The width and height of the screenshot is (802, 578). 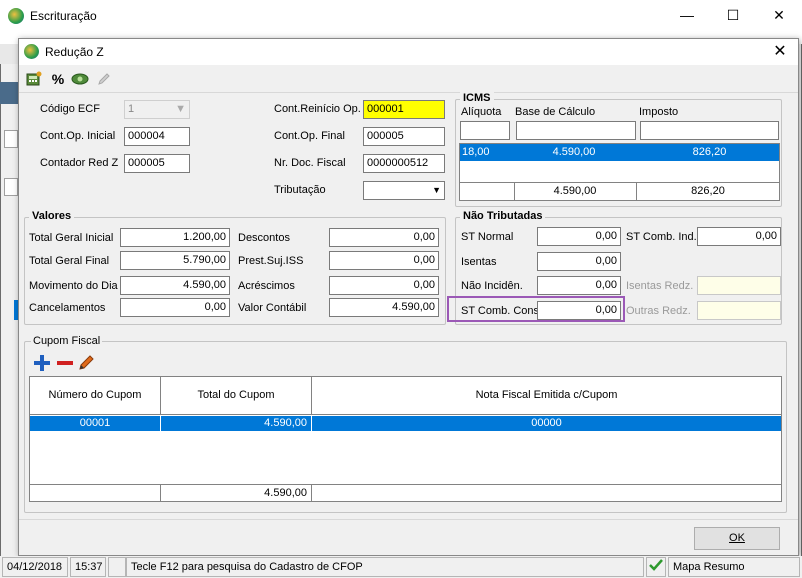 I want to click on isentas-redz-input, so click(x=739, y=285).